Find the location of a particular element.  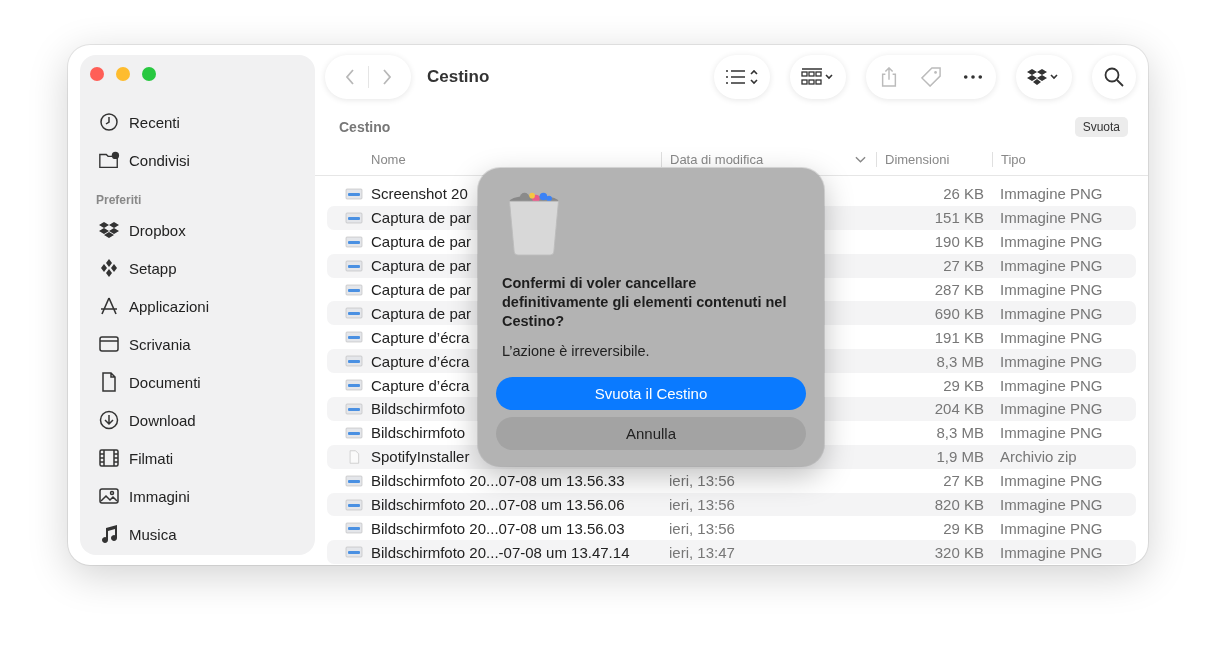

sidebar-item: Scrivania is located at coordinates (197, 344).